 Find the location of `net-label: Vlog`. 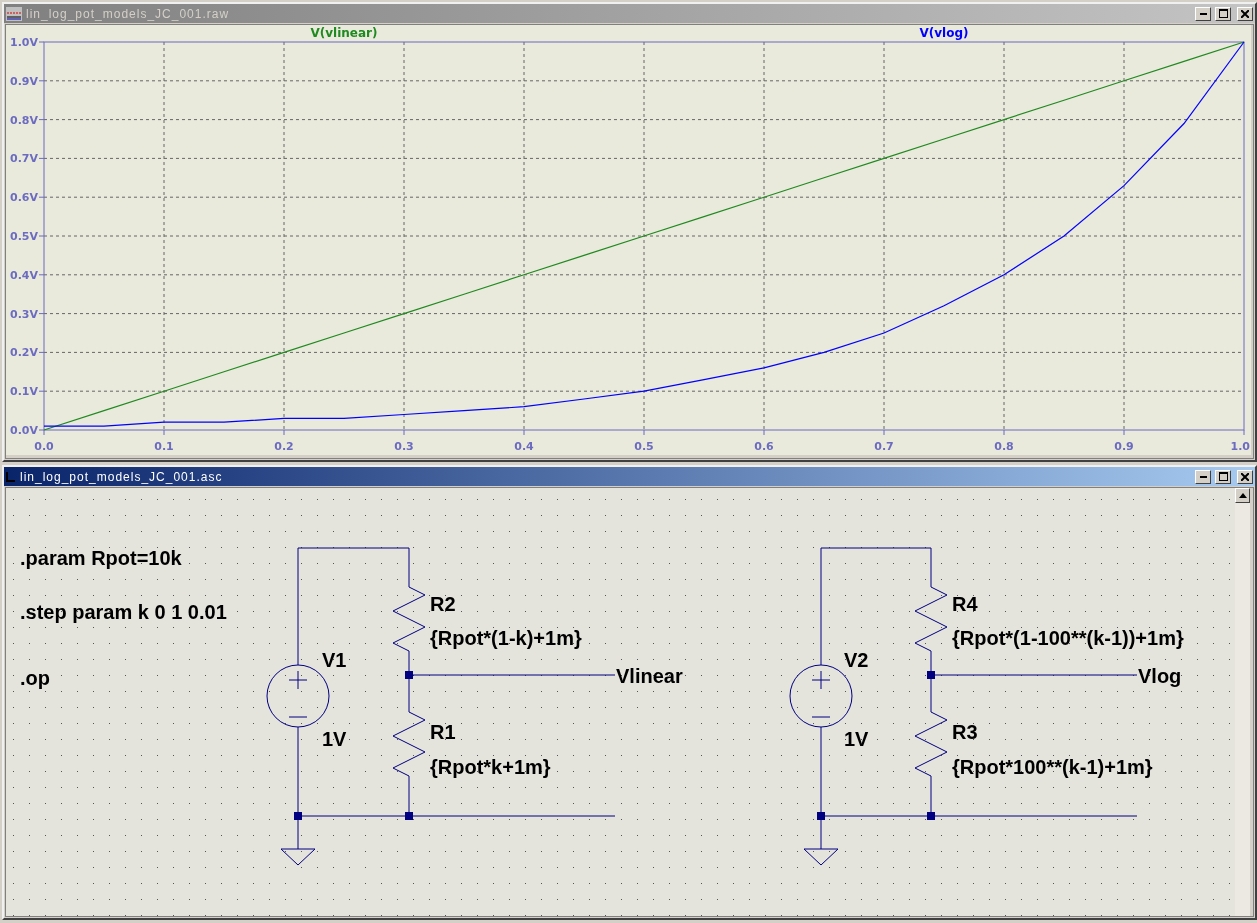

net-label: Vlog is located at coordinates (1160, 676).